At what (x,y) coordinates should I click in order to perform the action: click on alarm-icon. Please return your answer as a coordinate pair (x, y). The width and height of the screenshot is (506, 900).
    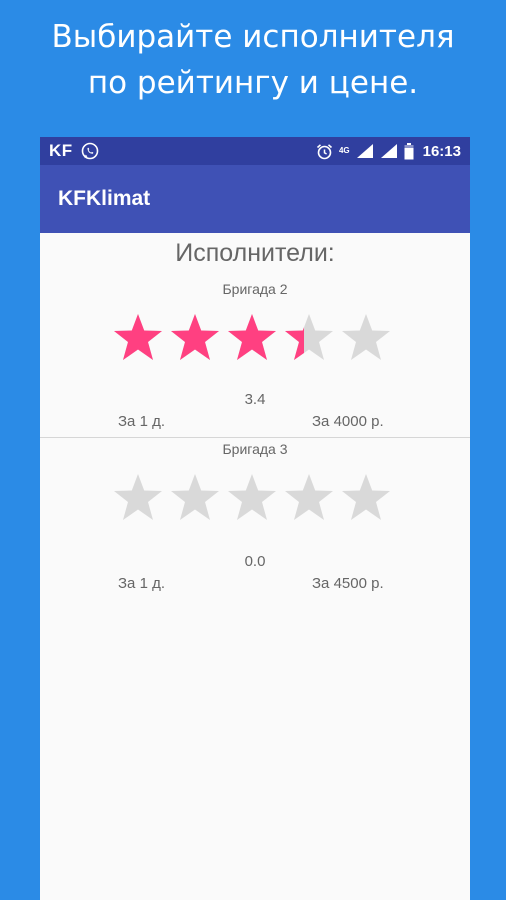
    Looking at the image, I should click on (324, 151).